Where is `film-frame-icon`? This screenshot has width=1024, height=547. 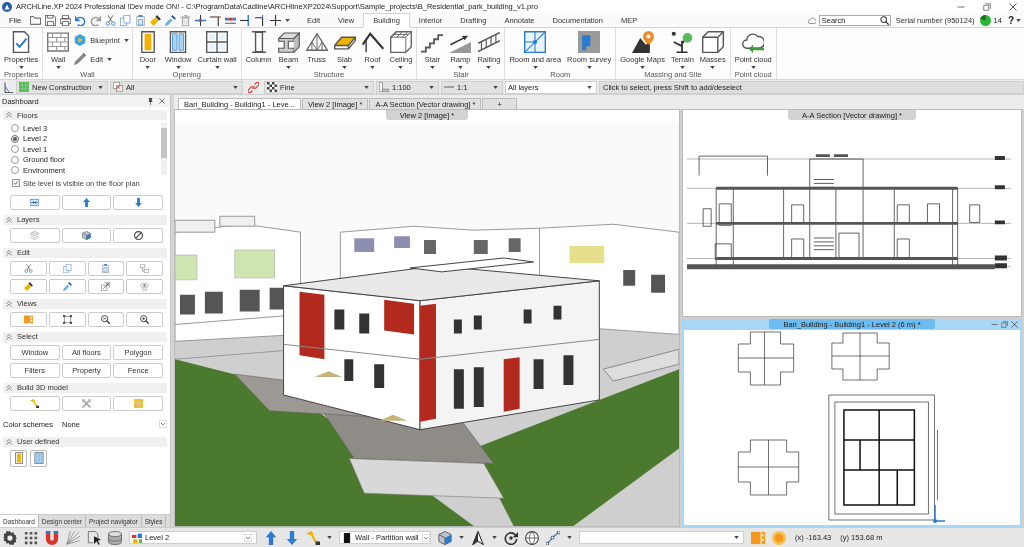 film-frame-icon is located at coordinates (28, 319).